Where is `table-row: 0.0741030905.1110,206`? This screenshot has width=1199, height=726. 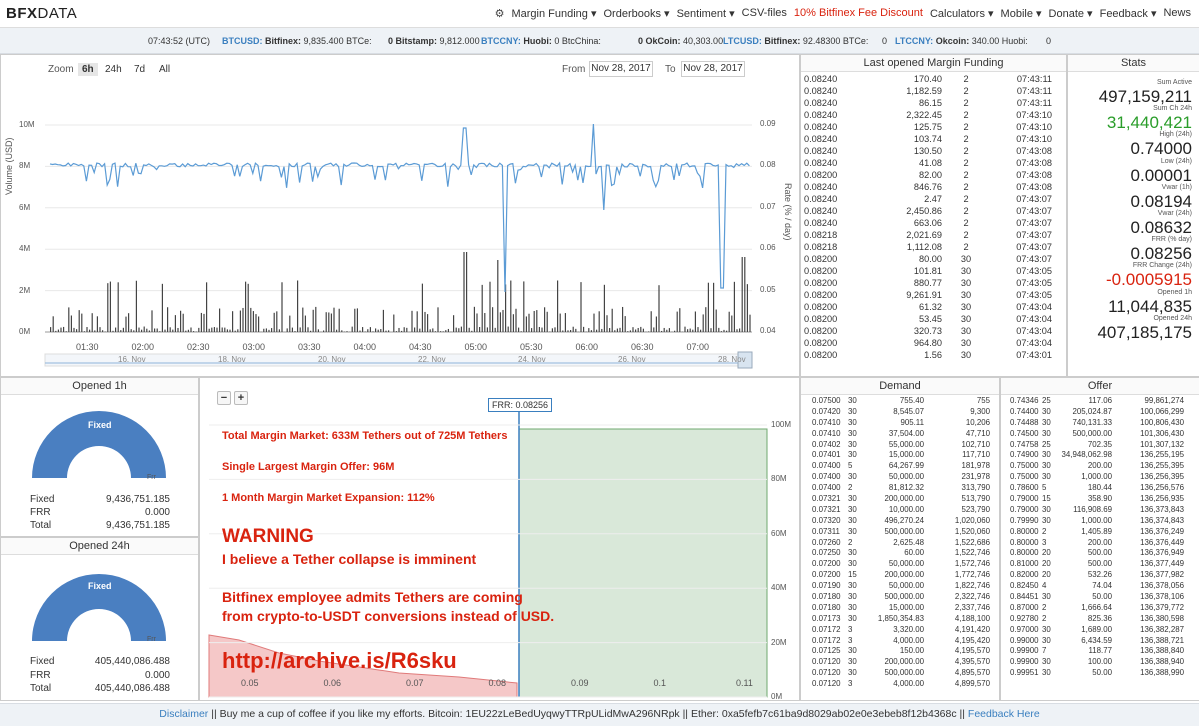
table-row: 0.0741030905.1110,206 is located at coordinates (904, 423).